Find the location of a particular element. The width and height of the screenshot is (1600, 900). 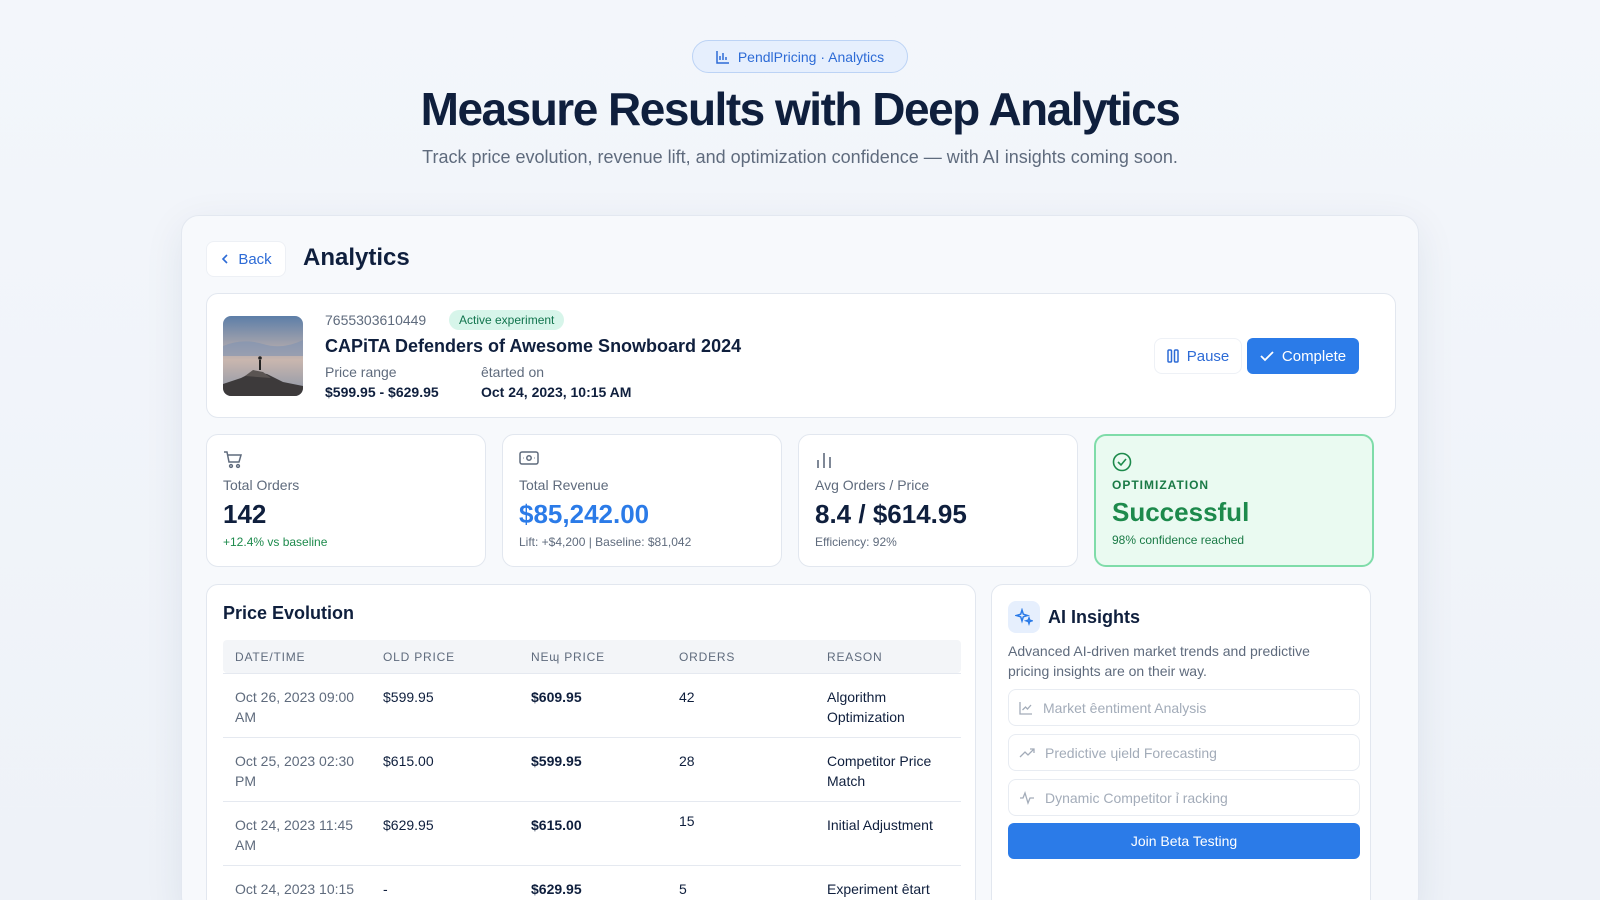

complete-button: Complete is located at coordinates (1303, 356).